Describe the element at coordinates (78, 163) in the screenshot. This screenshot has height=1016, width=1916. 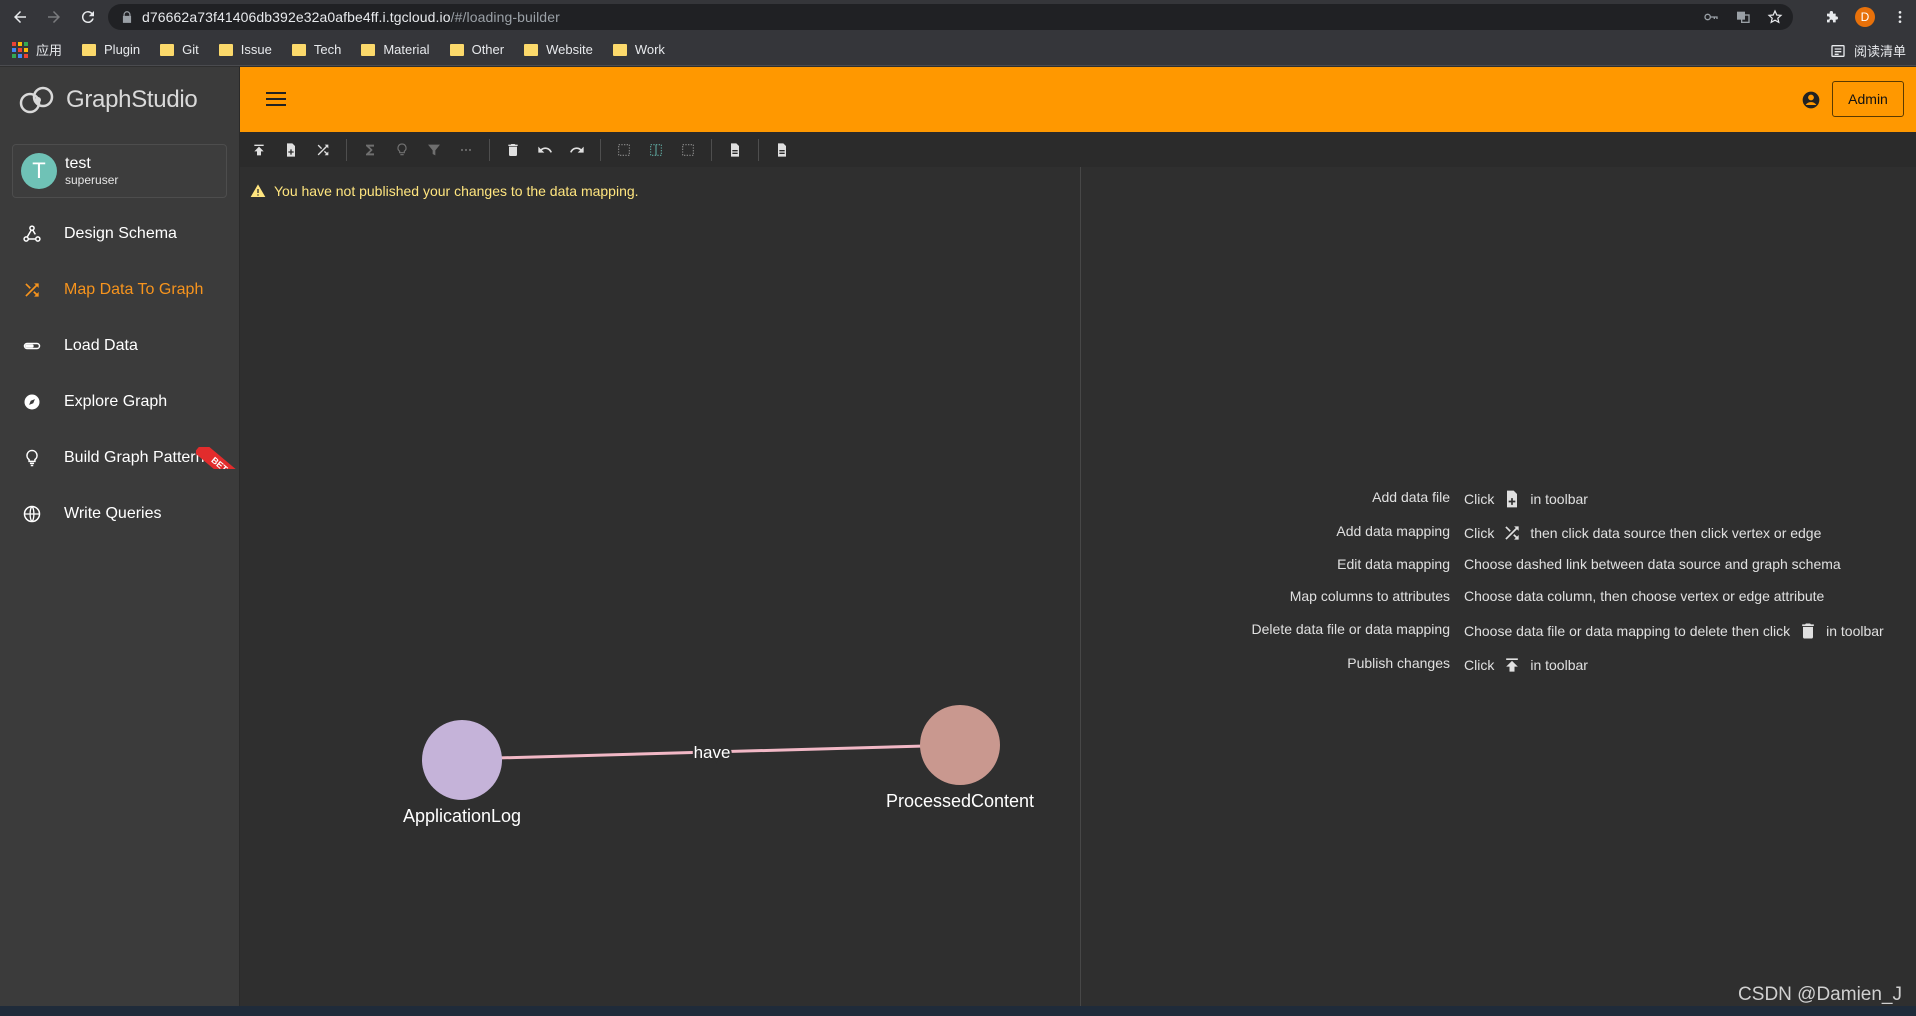
I see `user-name: test` at that location.